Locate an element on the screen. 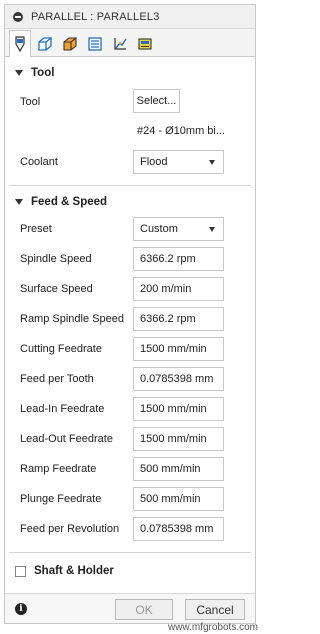  heights-icon is located at coordinates (70, 44).